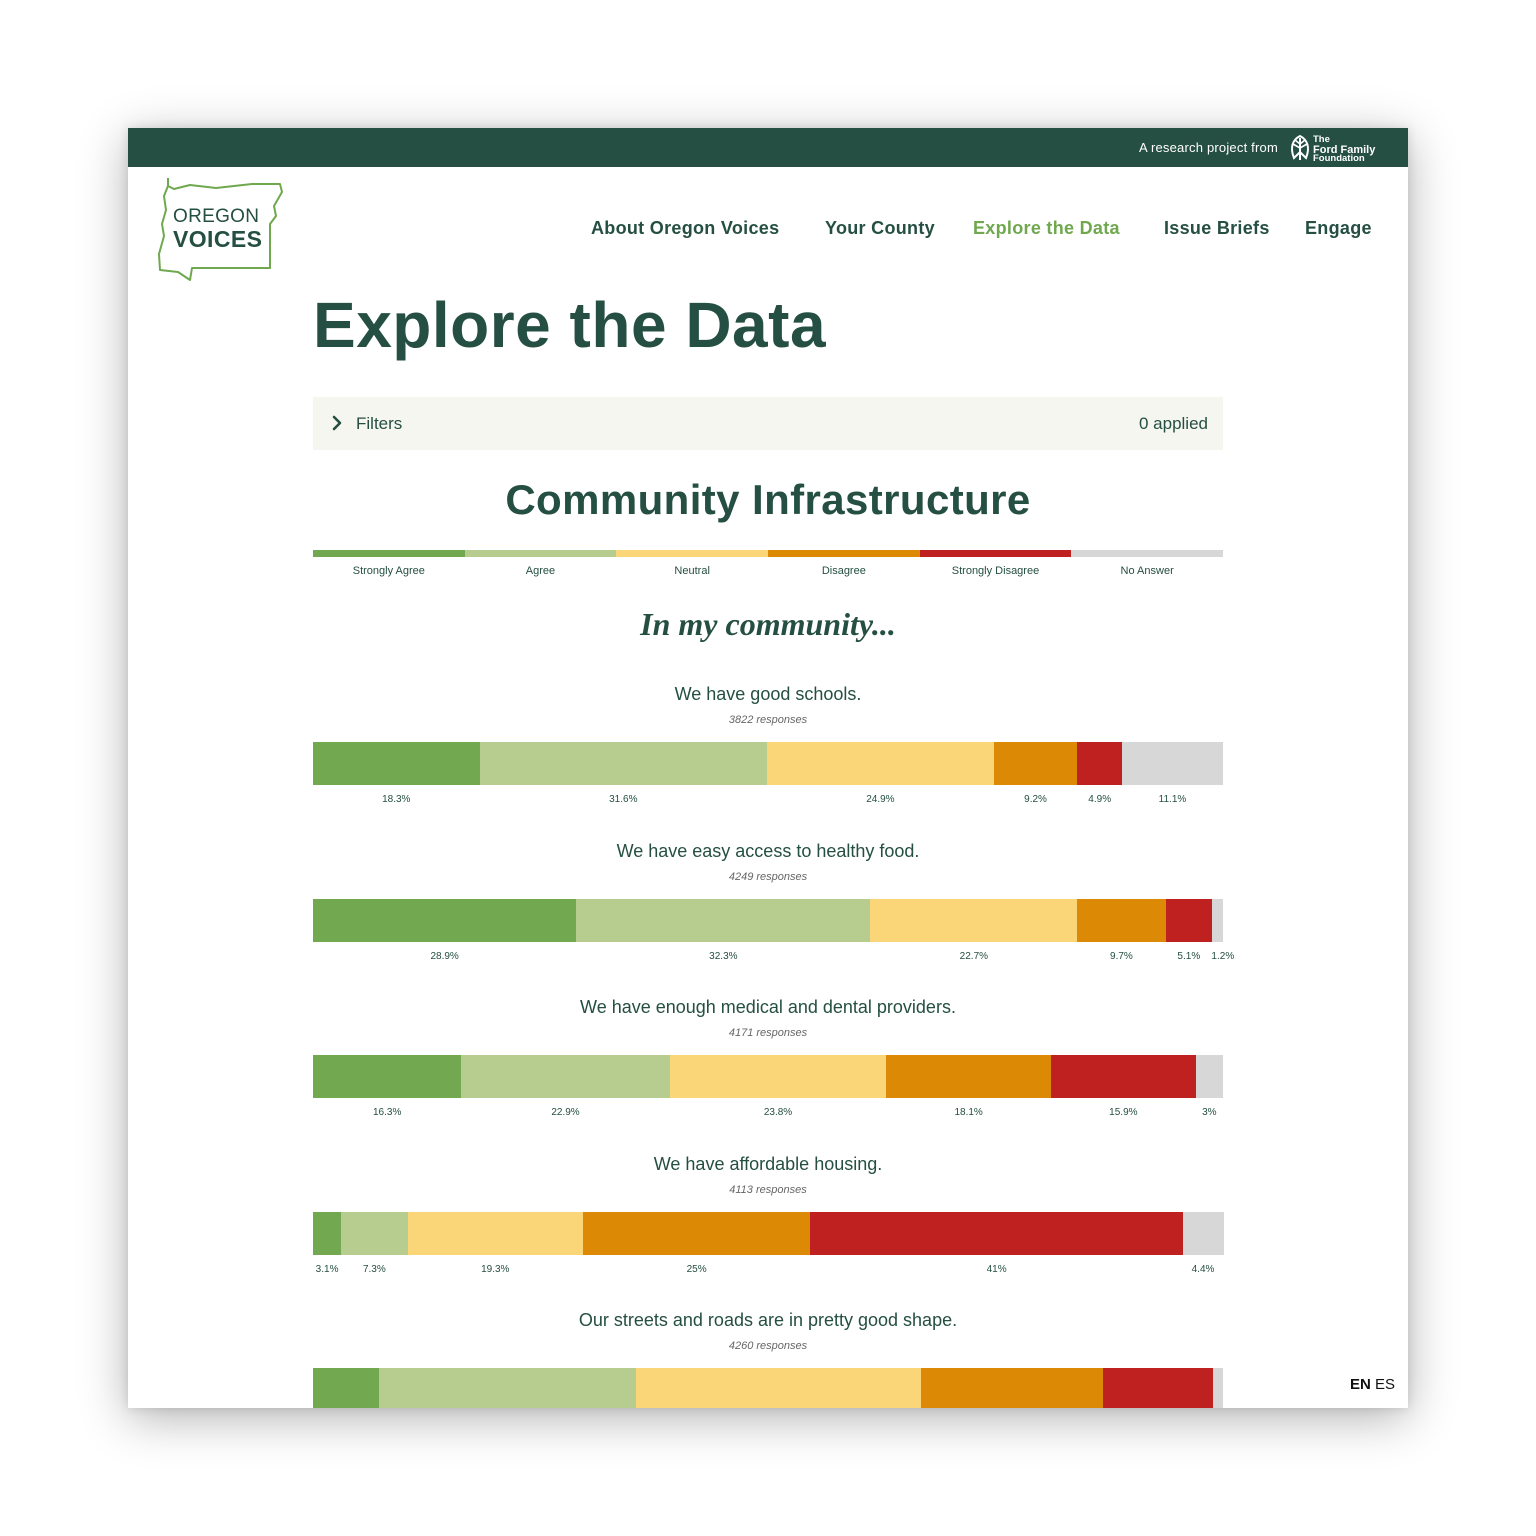 The height and width of the screenshot is (1536, 1536). I want to click on legend-item: No Answer, so click(1147, 565).